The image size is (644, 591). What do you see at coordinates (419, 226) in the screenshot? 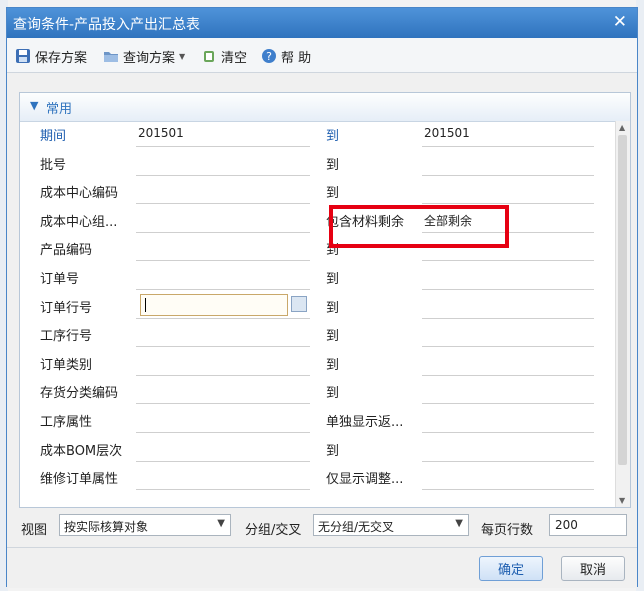
I see `highlight-box` at bounding box center [419, 226].